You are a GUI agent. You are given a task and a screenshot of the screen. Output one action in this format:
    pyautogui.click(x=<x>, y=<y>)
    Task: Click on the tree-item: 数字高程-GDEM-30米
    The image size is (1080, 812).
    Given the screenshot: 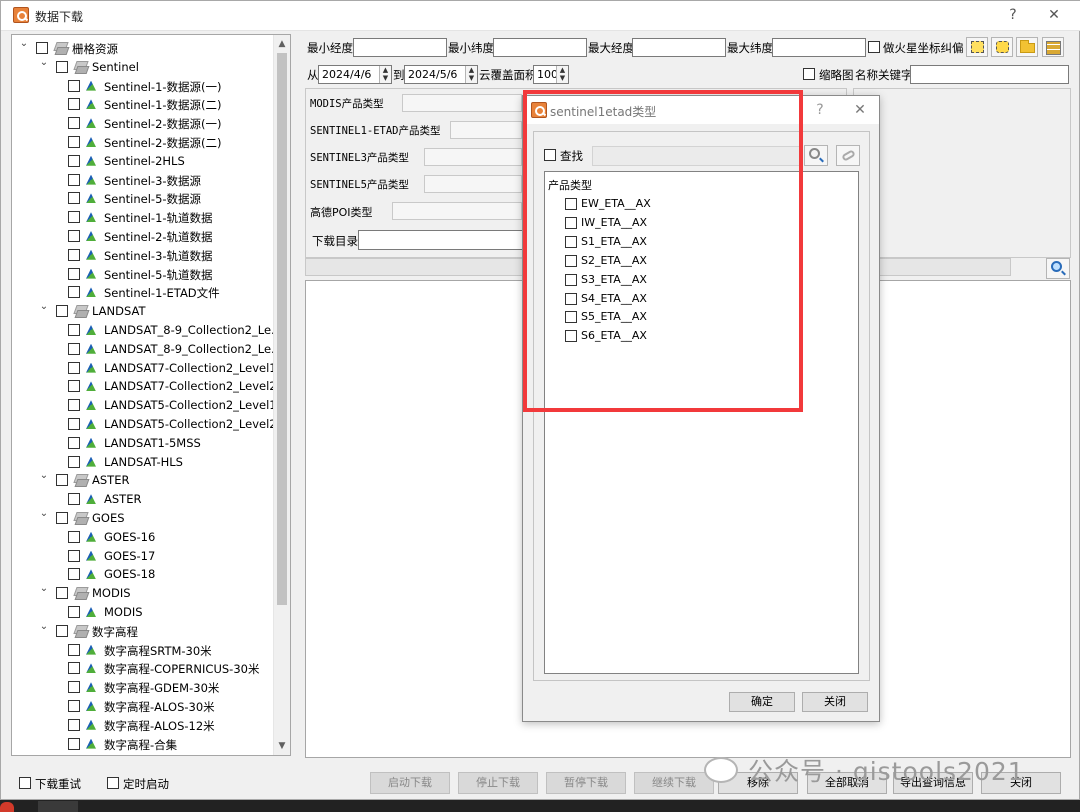 What is the action you would take?
    pyautogui.click(x=179, y=687)
    